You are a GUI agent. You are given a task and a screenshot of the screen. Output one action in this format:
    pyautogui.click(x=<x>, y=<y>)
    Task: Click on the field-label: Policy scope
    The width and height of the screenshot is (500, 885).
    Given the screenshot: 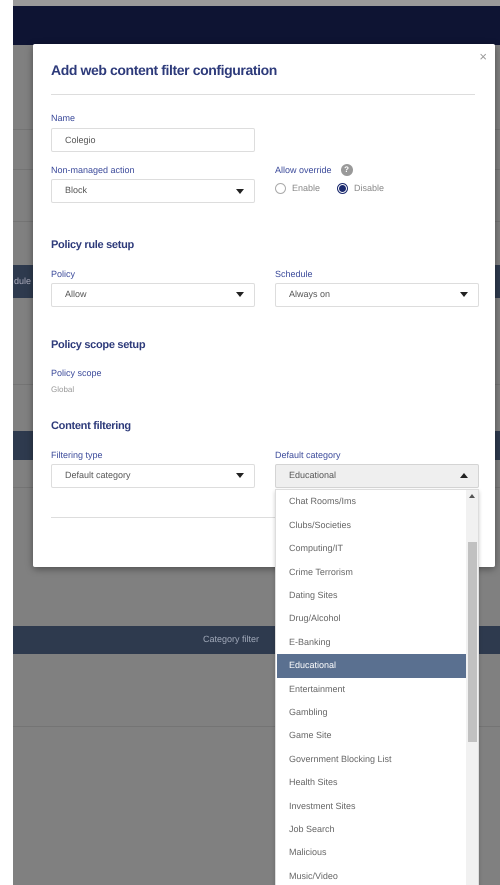 What is the action you would take?
    pyautogui.click(x=77, y=373)
    